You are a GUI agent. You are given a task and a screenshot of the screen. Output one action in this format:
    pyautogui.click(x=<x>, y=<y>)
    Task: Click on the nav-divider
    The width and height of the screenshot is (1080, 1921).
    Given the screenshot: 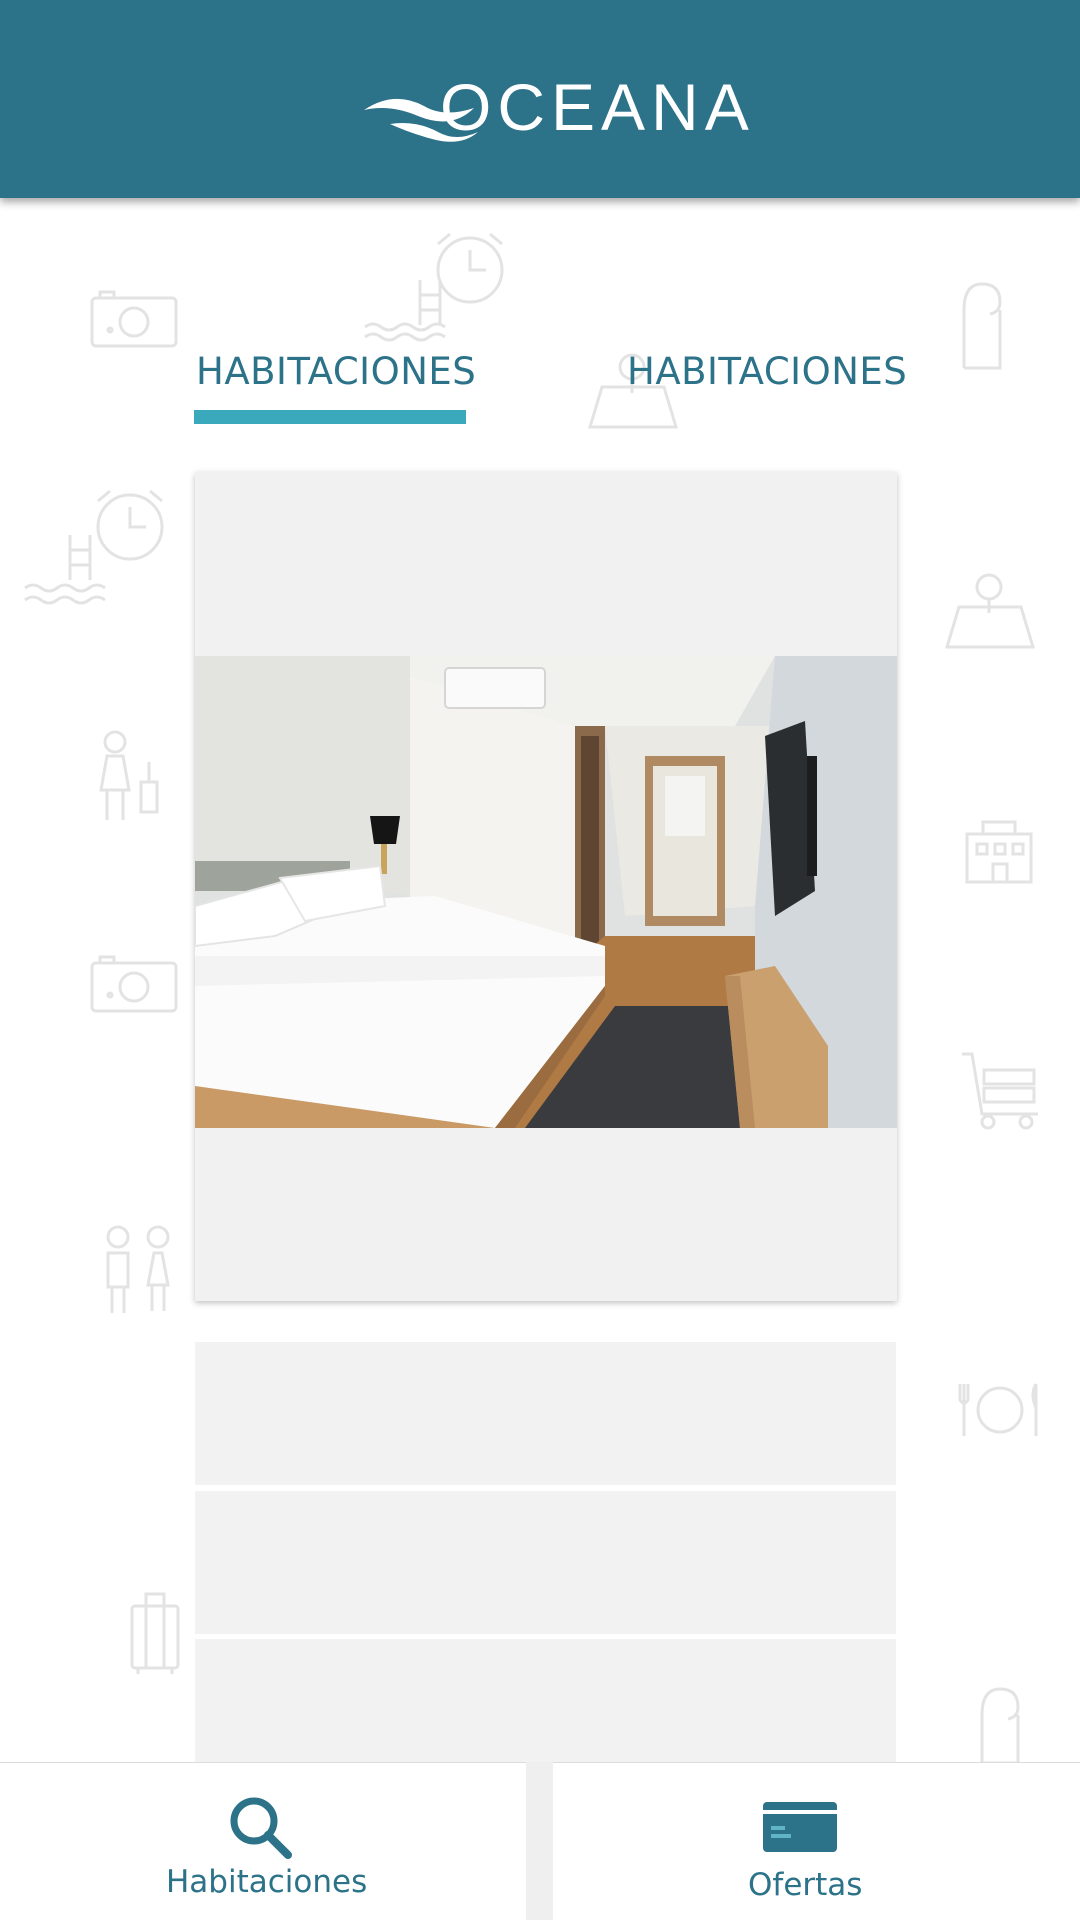 What is the action you would take?
    pyautogui.click(x=539, y=1841)
    